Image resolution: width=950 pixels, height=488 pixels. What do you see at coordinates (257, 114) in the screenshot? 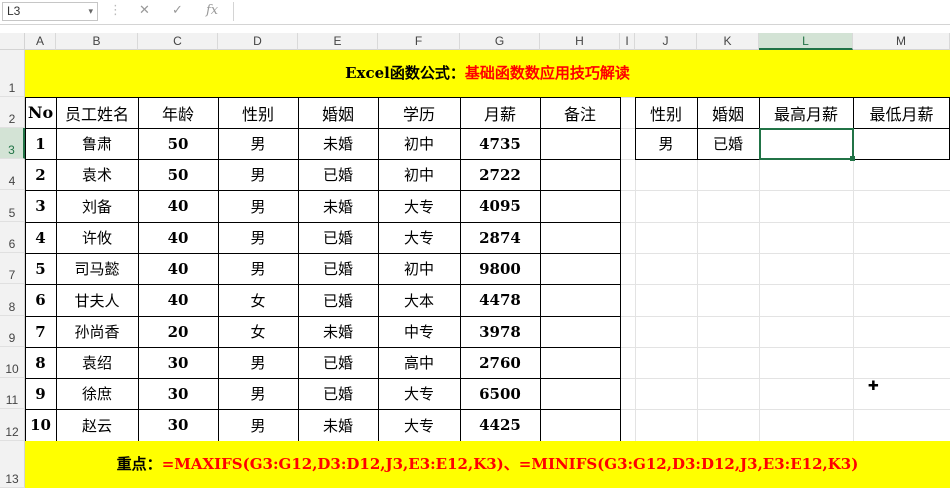
I see `table-header-cell: 性别` at bounding box center [257, 114].